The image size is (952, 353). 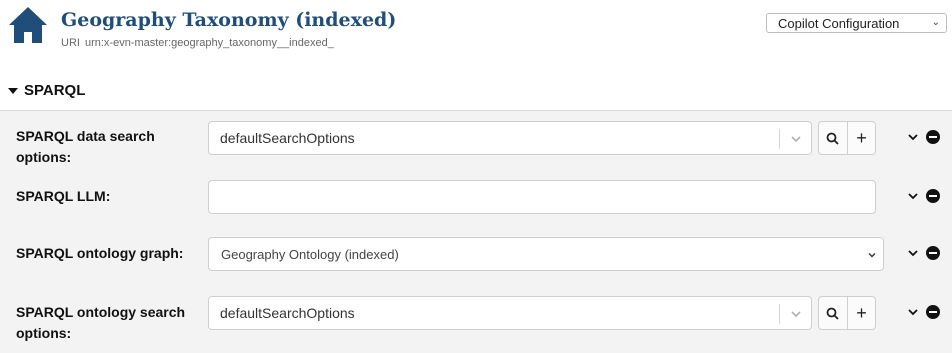 I want to click on copilot-configuration-select: Copilot Configuration ⌄, so click(x=856, y=23).